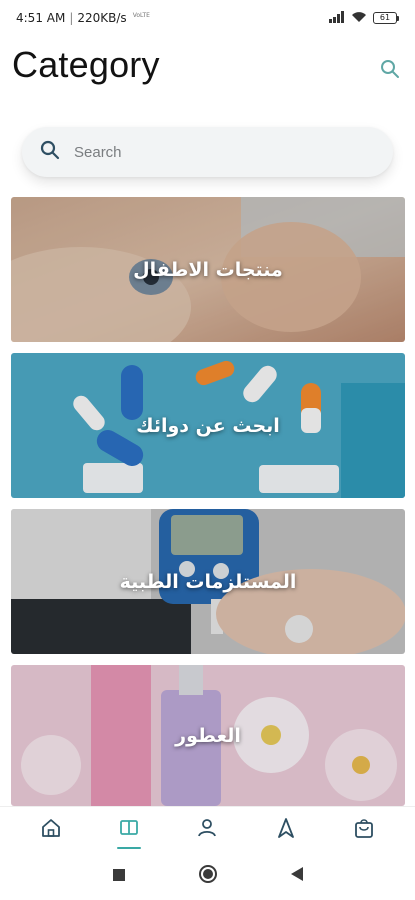 The width and height of the screenshot is (415, 900). What do you see at coordinates (102, 18) in the screenshot?
I see `network-speed: 220KB/s` at bounding box center [102, 18].